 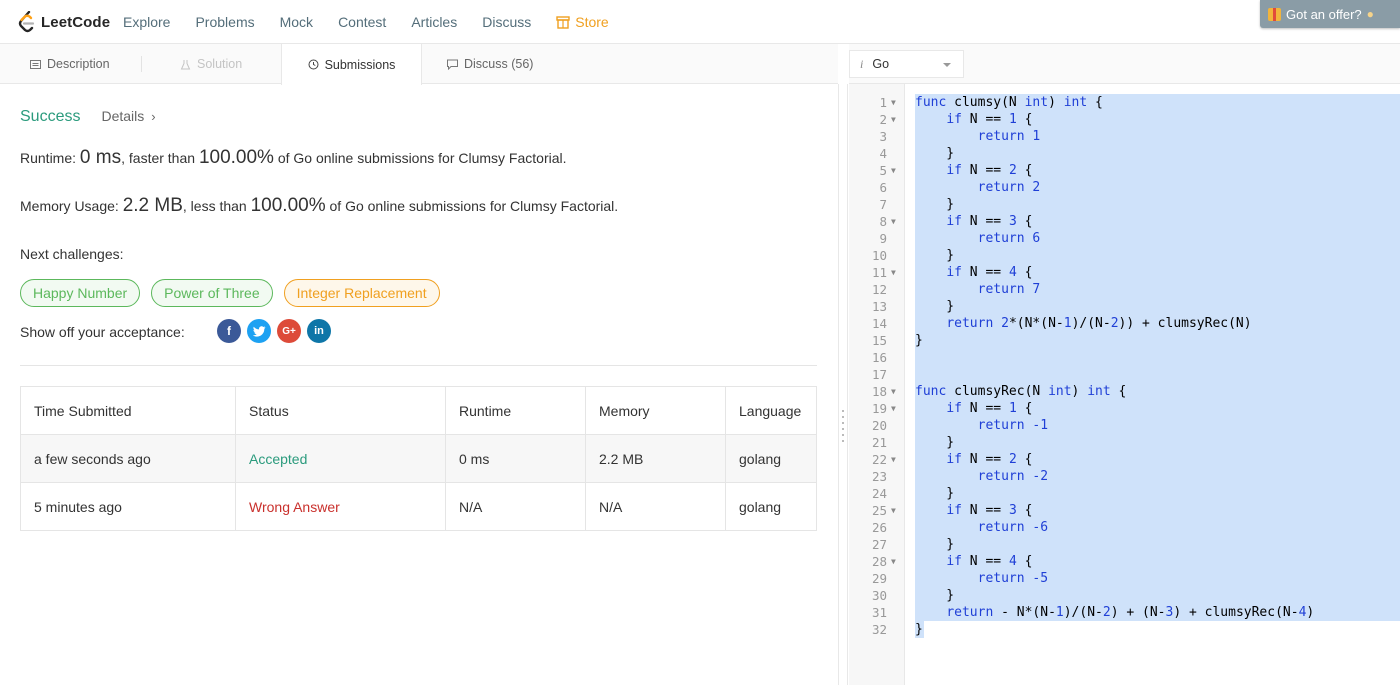 I want to click on tab-submissions-label: Submissions, so click(x=360, y=64).